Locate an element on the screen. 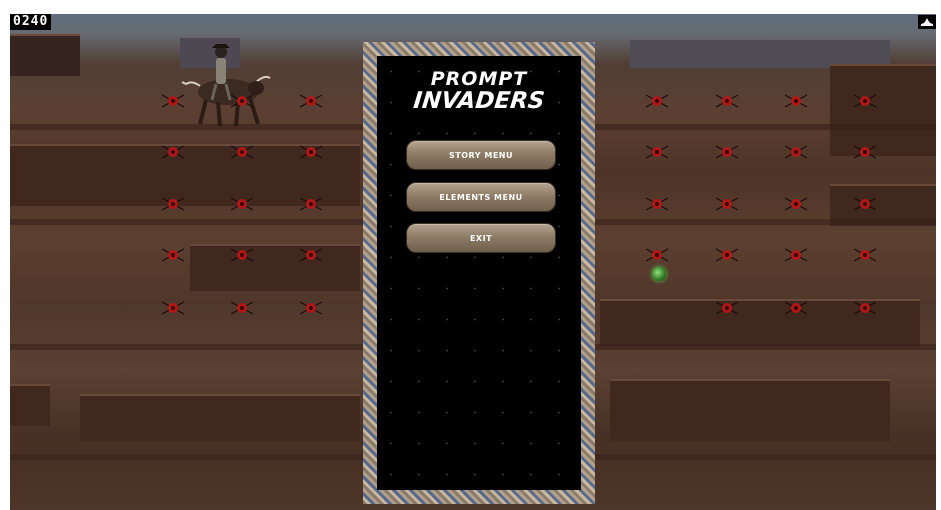 This screenshot has width=941, height=510. game-logo: PROMPT INVADERS is located at coordinates (479, 91).